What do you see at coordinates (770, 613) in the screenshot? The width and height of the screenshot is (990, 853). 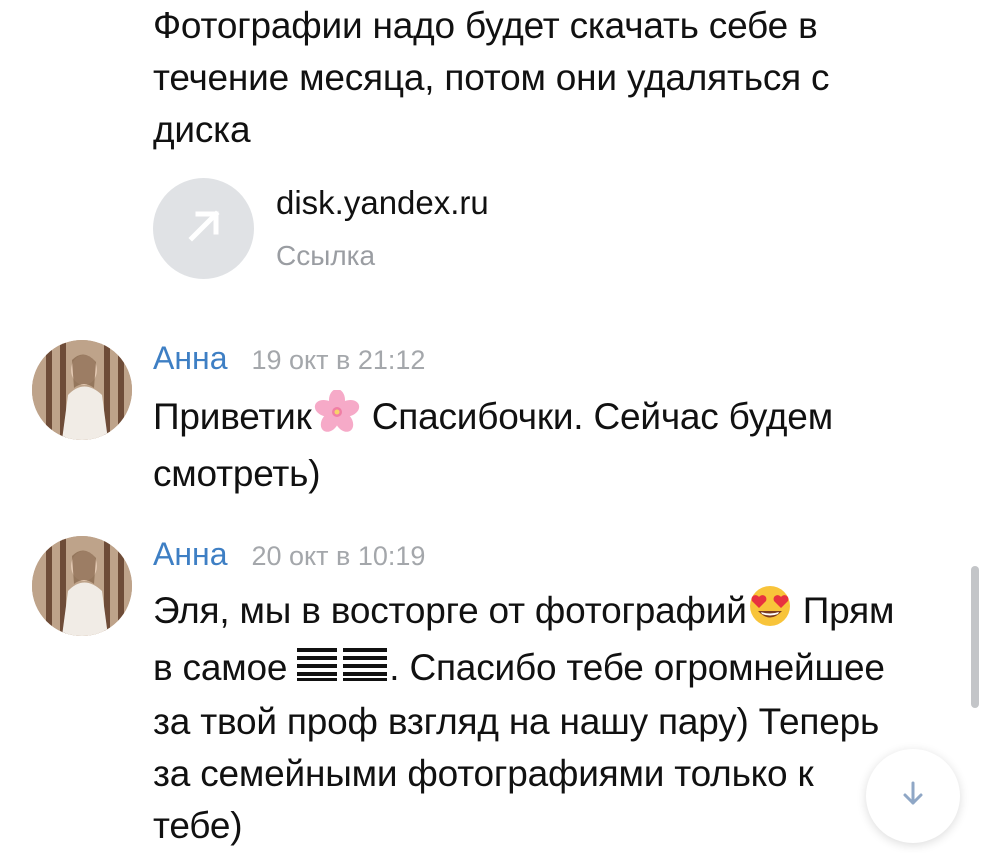 I see `heart-eyes-emoji` at bounding box center [770, 613].